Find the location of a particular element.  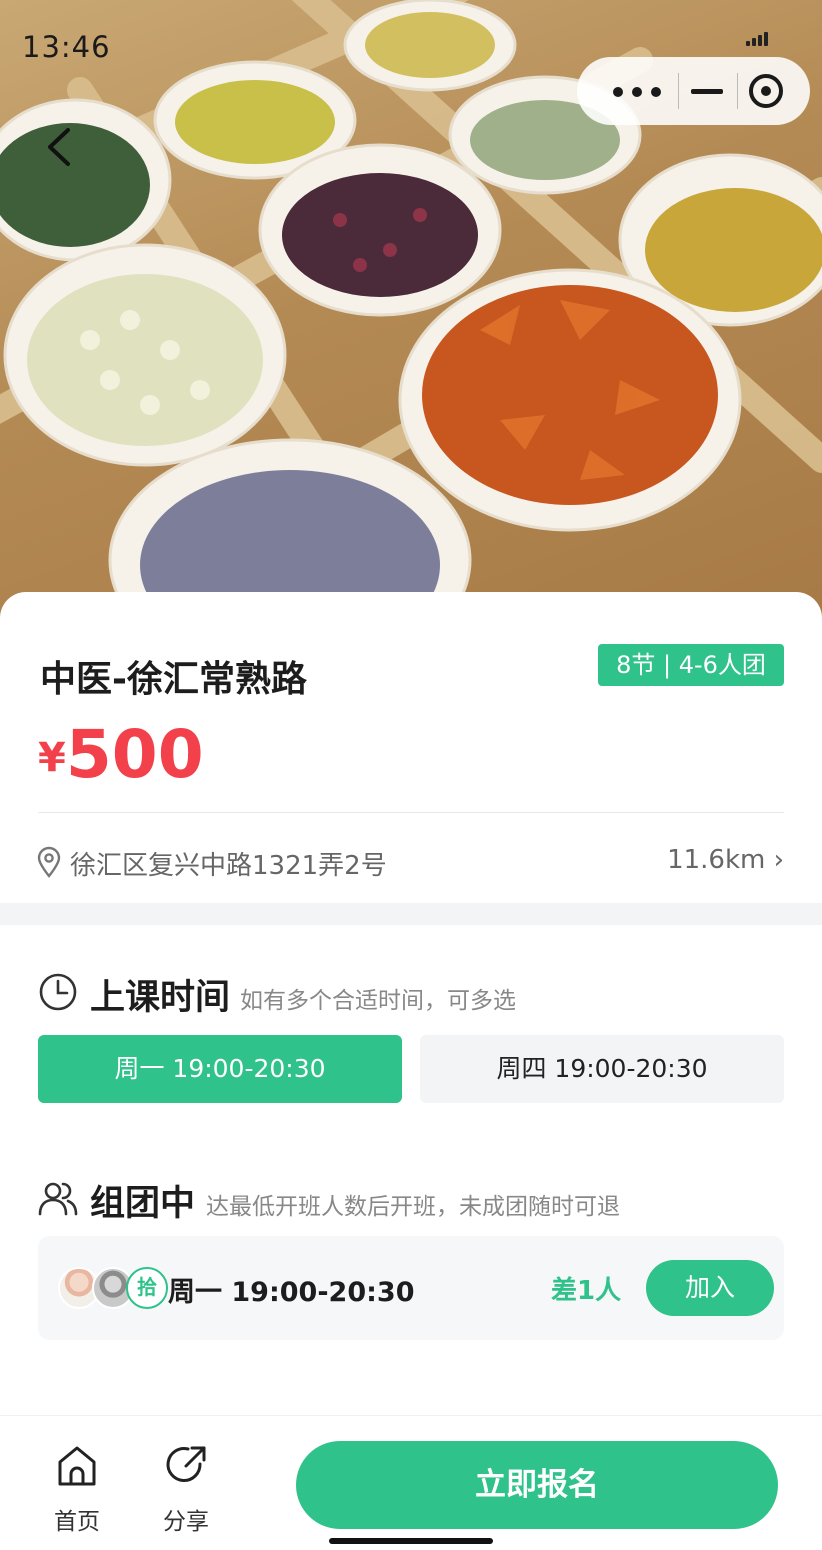

course-price: ¥500 is located at coordinates (121, 754).